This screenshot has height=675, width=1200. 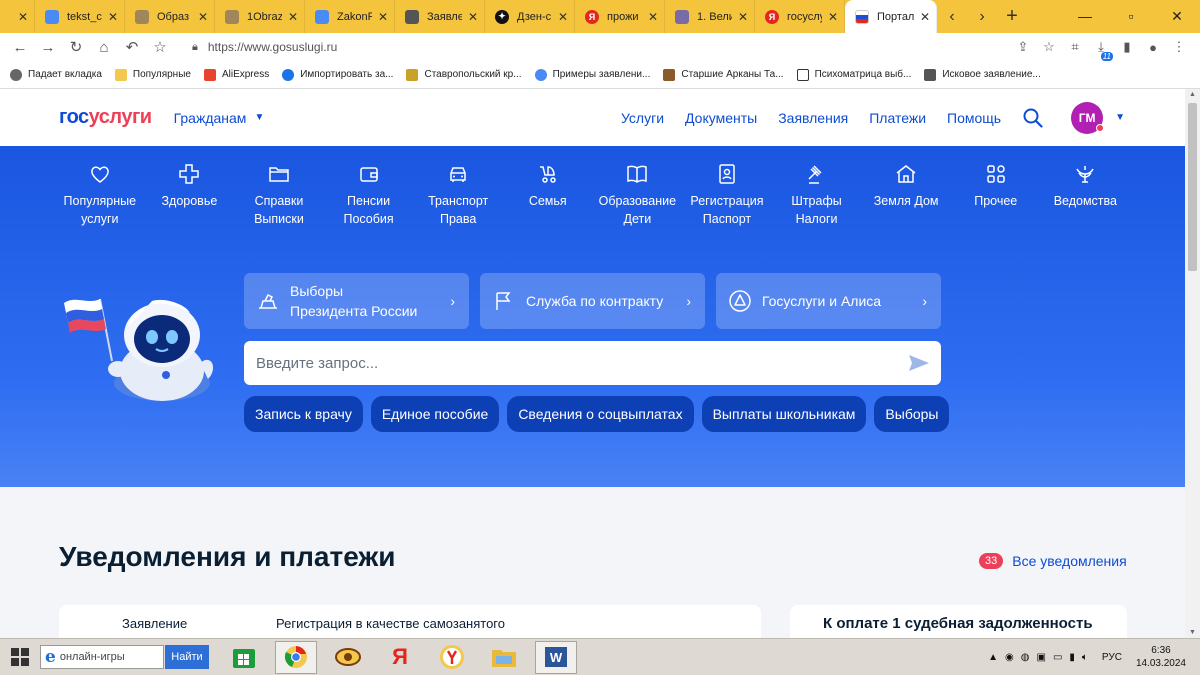 I want to click on nav-documents: Документы, so click(x=721, y=118).